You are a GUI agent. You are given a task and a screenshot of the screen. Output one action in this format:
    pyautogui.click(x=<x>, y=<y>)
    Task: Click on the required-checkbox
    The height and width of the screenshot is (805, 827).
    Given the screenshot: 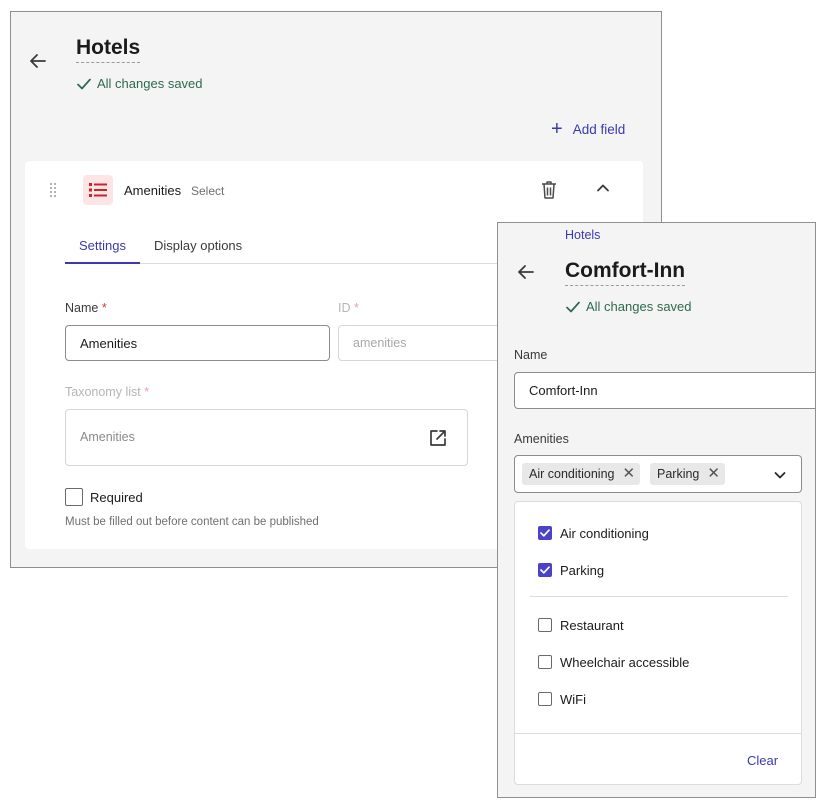 What is the action you would take?
    pyautogui.click(x=74, y=497)
    